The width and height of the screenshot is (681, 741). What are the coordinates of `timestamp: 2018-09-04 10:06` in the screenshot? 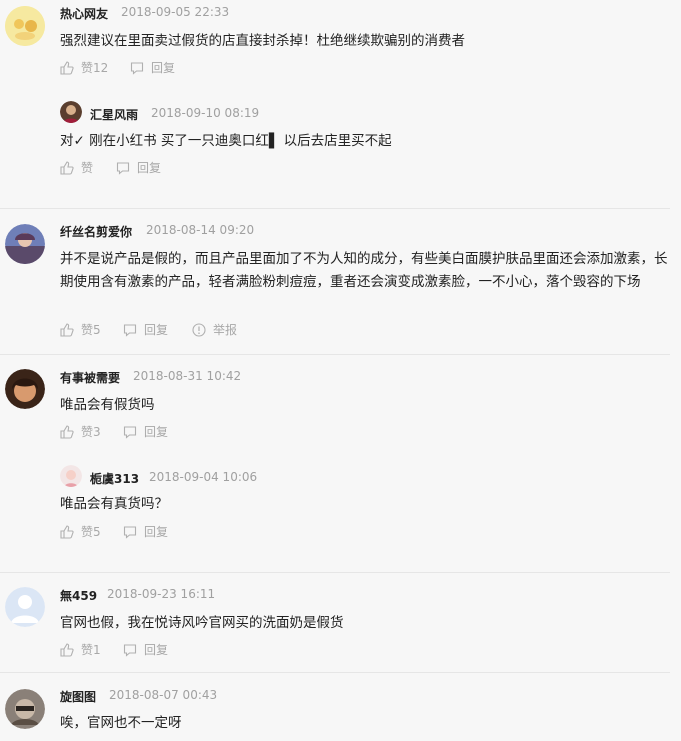 It's located at (203, 477).